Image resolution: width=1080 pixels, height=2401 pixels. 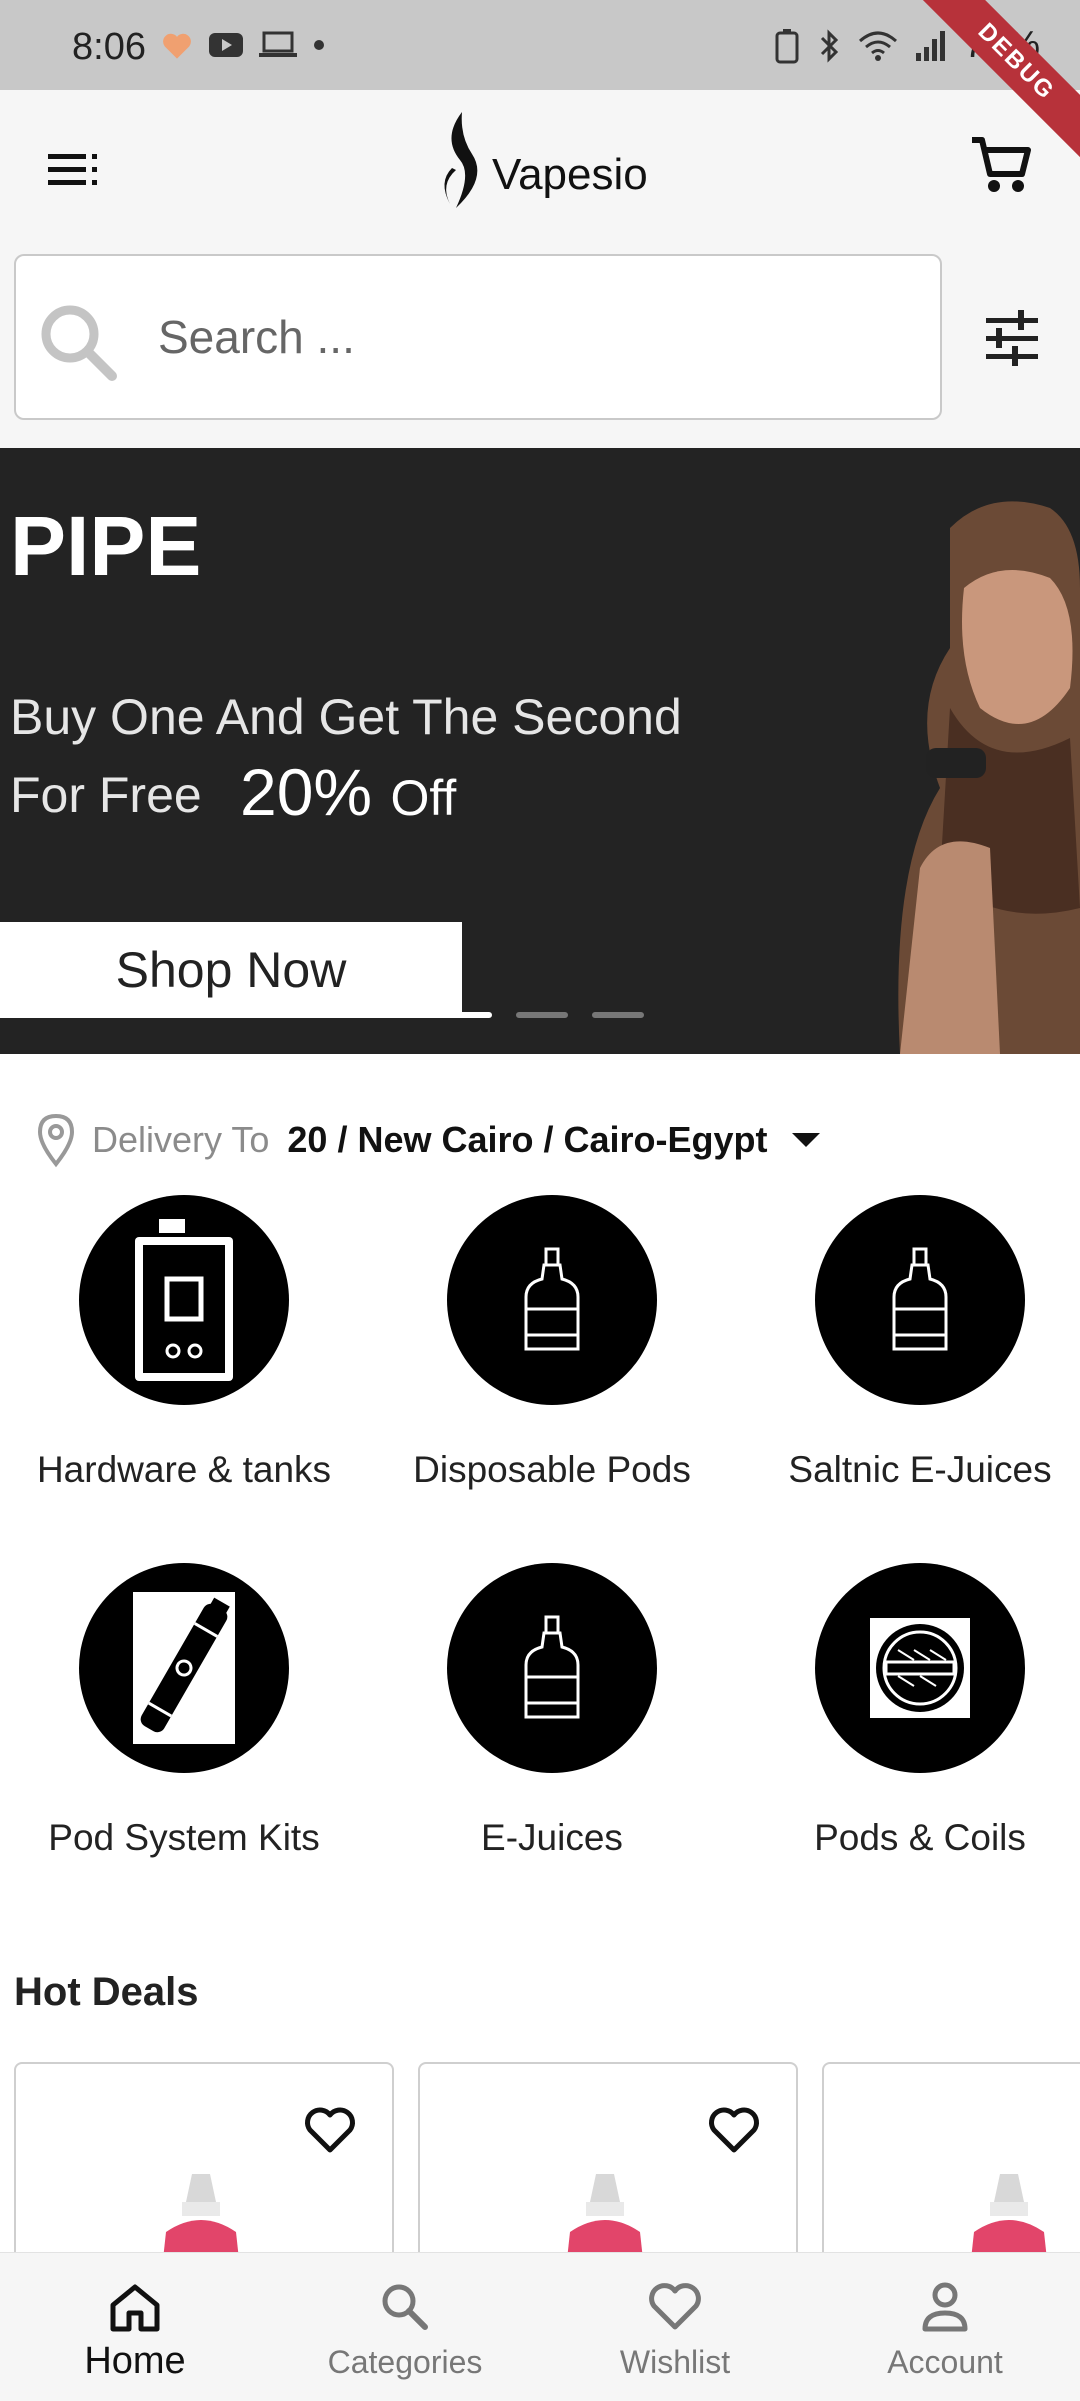 I want to click on nav-wishlist: Wishlist, so click(x=675, y=2327).